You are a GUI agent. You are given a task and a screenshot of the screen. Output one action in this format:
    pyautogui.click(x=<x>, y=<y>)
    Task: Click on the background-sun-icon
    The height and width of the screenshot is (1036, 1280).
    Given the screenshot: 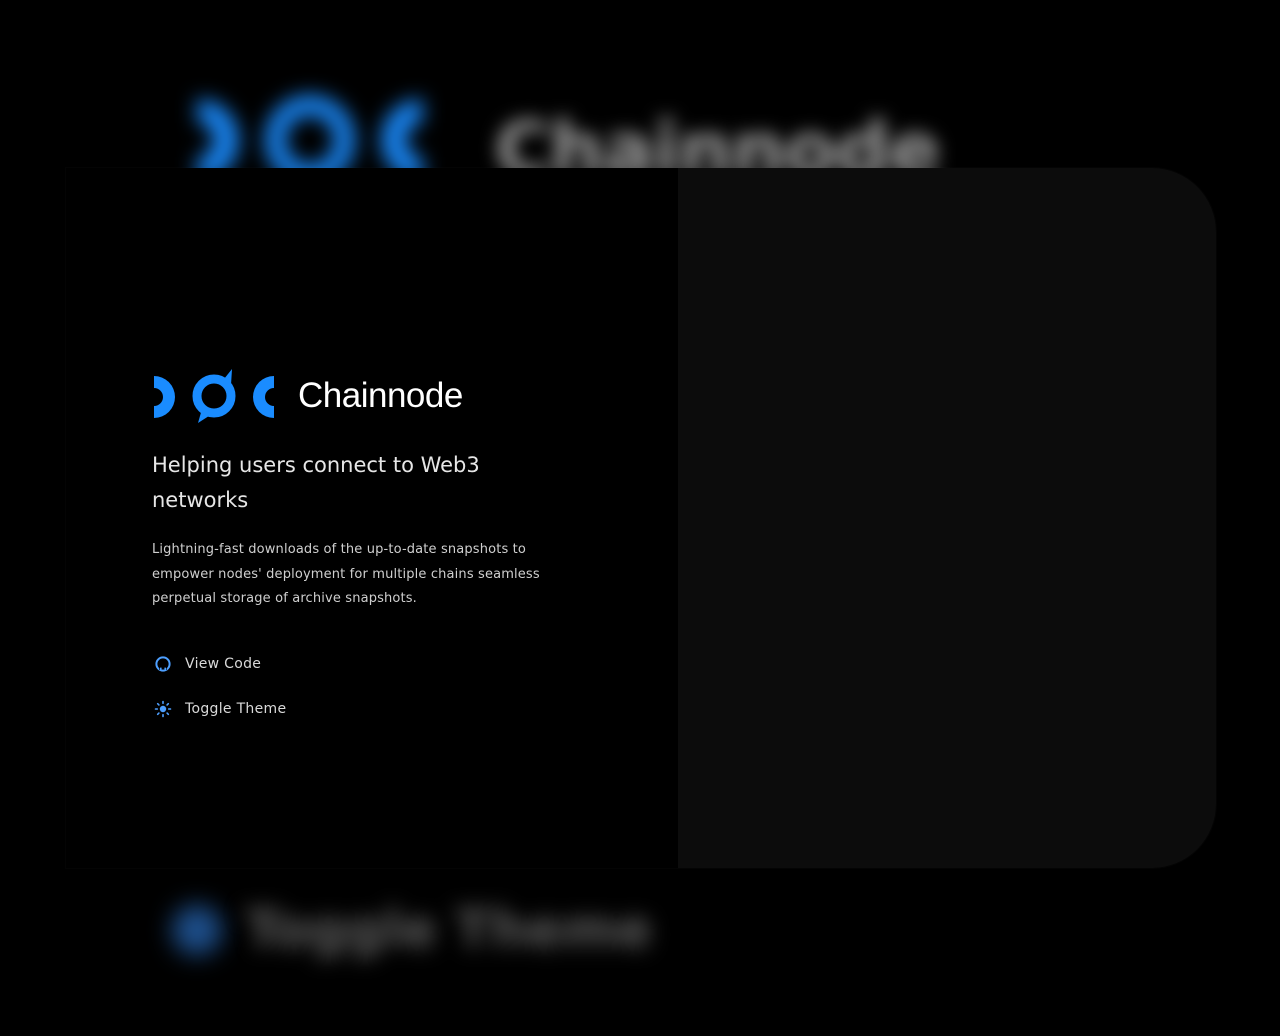 What is the action you would take?
    pyautogui.click(x=197, y=930)
    